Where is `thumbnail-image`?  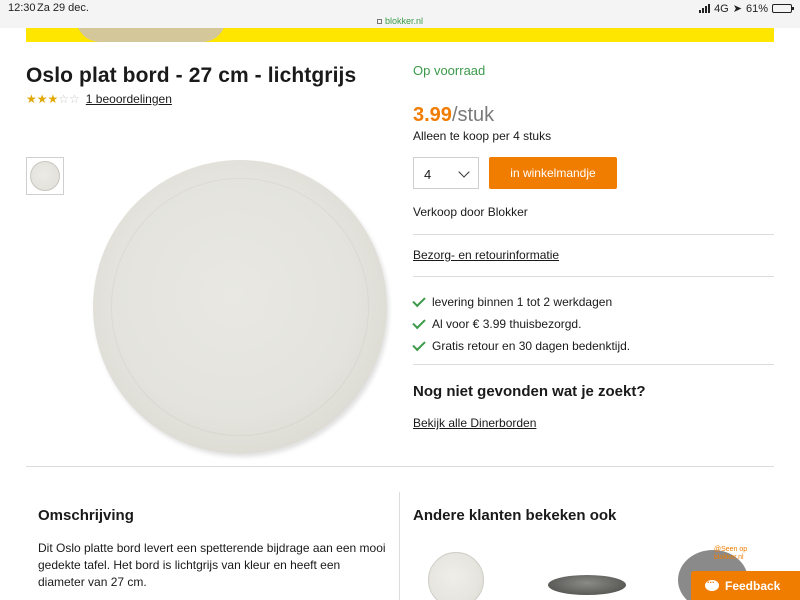 thumbnail-image is located at coordinates (45, 176).